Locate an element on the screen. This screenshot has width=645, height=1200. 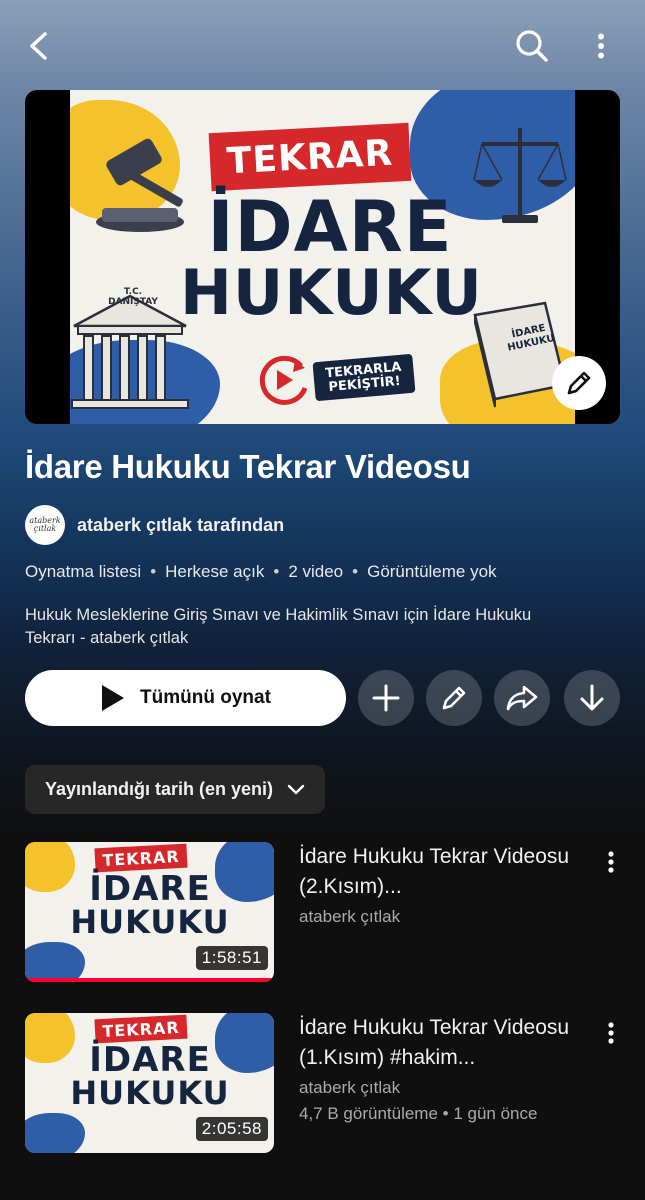
duration-badge: 1:58:51 is located at coordinates (231, 958).